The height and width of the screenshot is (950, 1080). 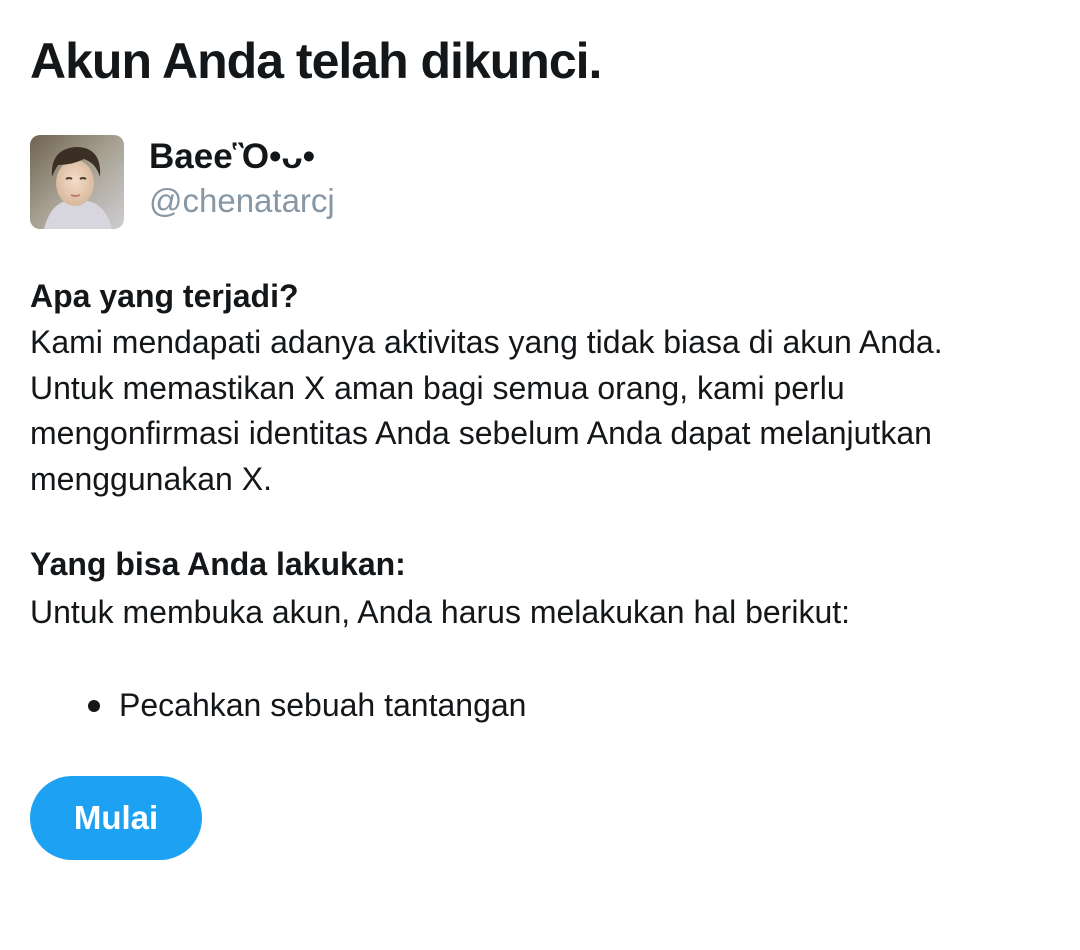 I want to click on start-button: Mulai, so click(x=116, y=818).